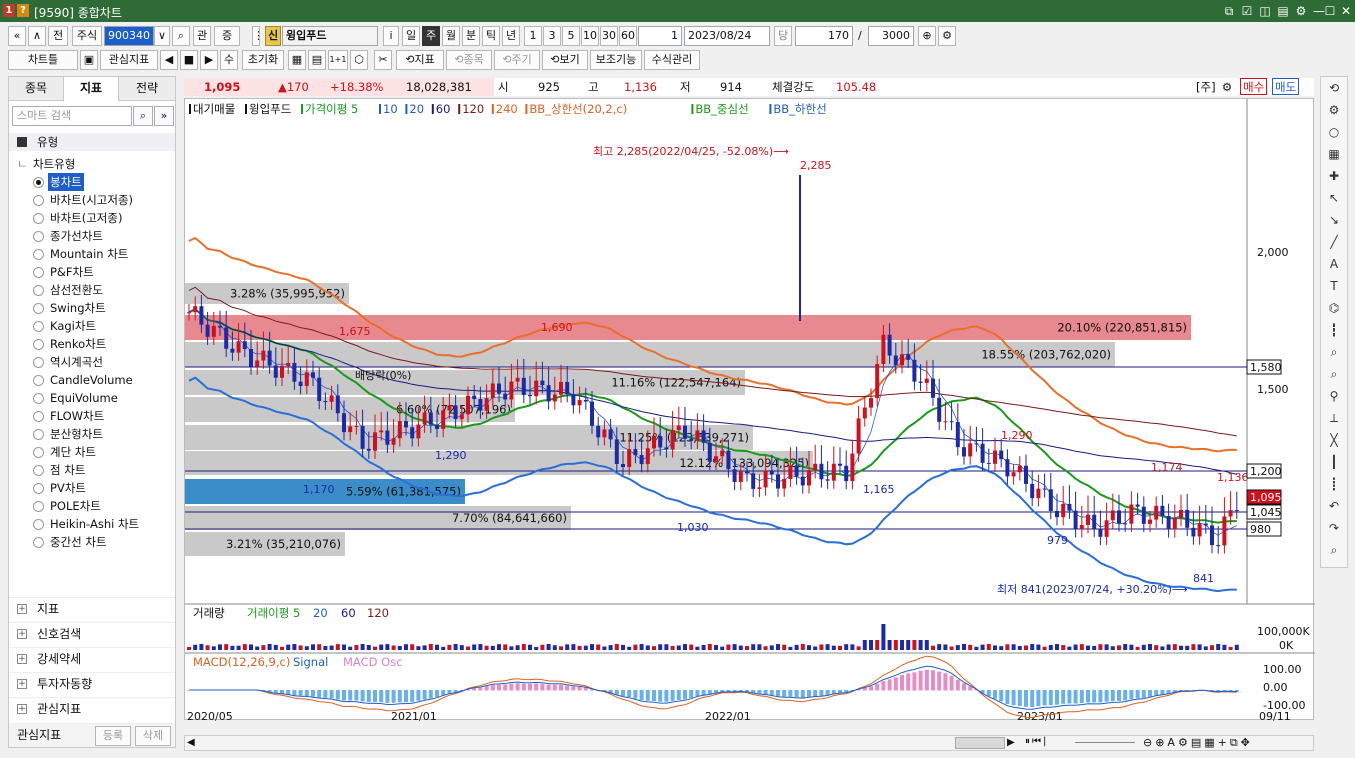 This screenshot has width=1355, height=758. What do you see at coordinates (1330, 11) in the screenshot?
I see `maximize-button: ☐` at bounding box center [1330, 11].